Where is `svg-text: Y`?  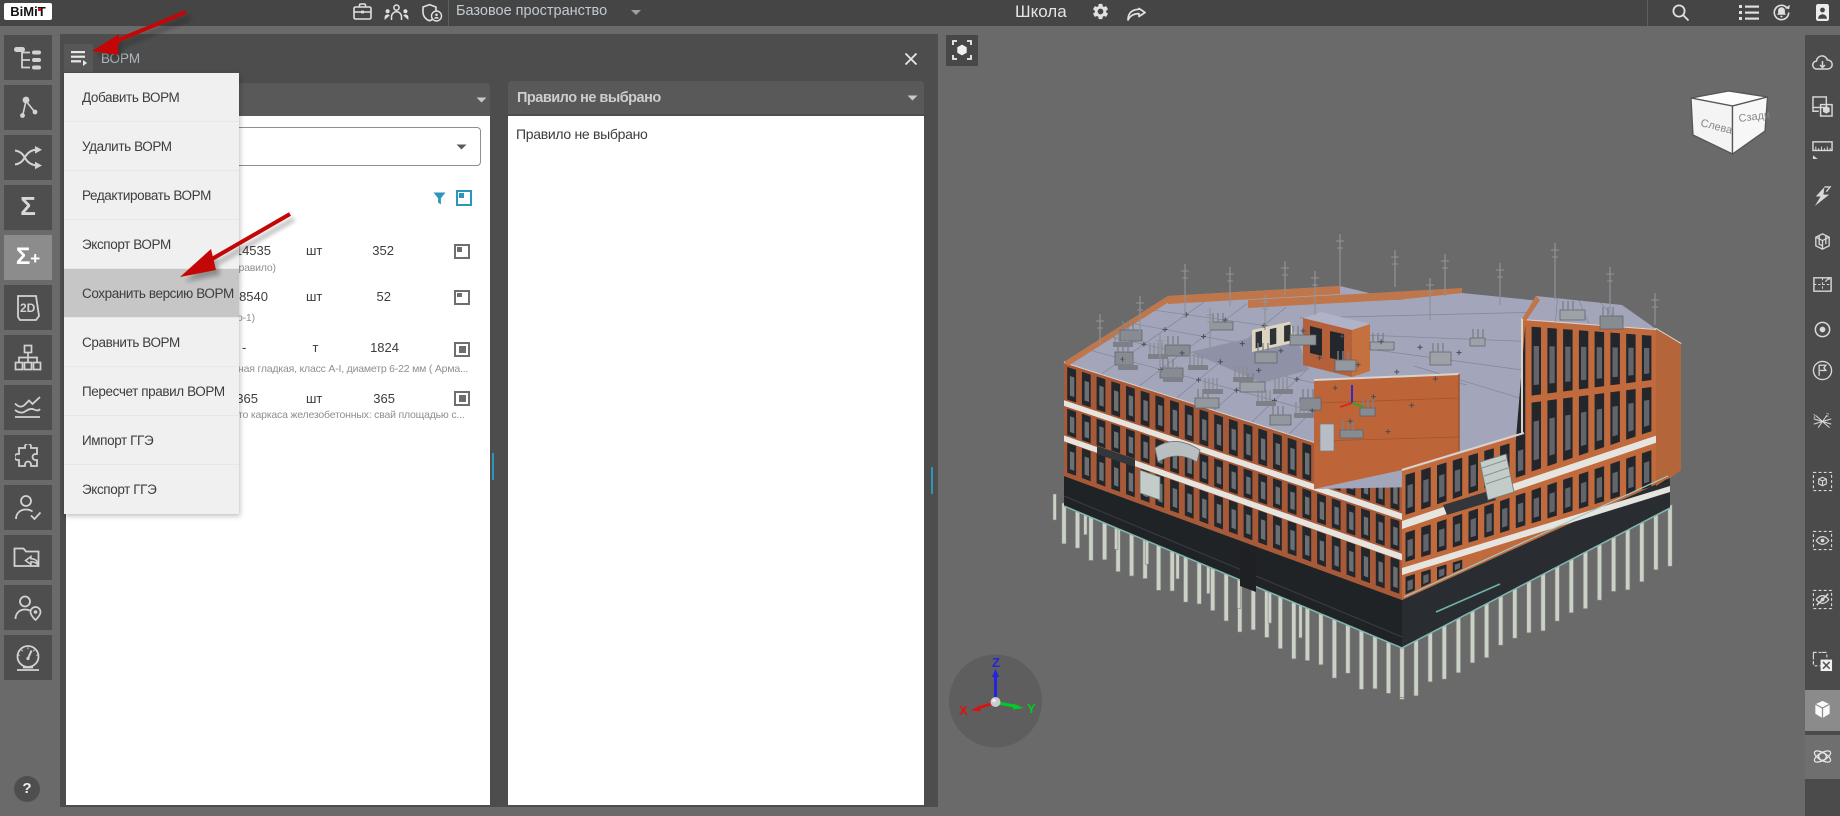
svg-text: Y is located at coordinates (1031, 708).